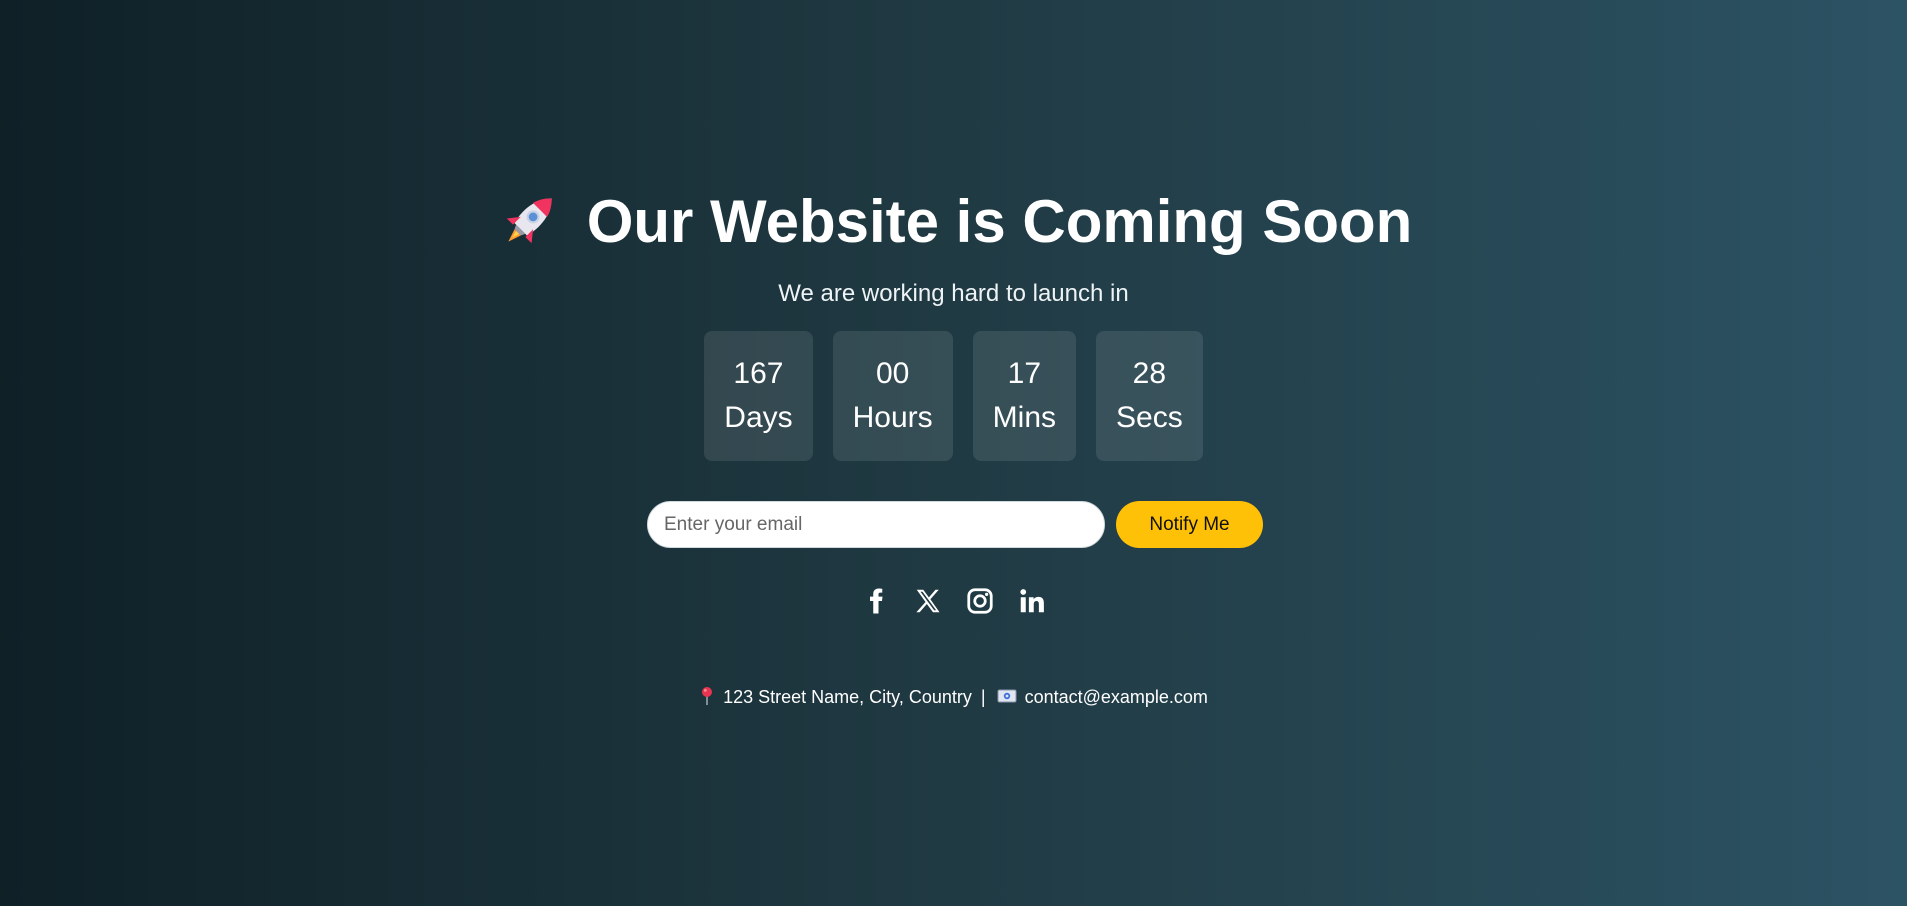 The width and height of the screenshot is (1907, 906). Describe the element at coordinates (953, 396) in the screenshot. I see `countdown: 167 Days 00 Hours 17 Mins 28 Secs` at that location.